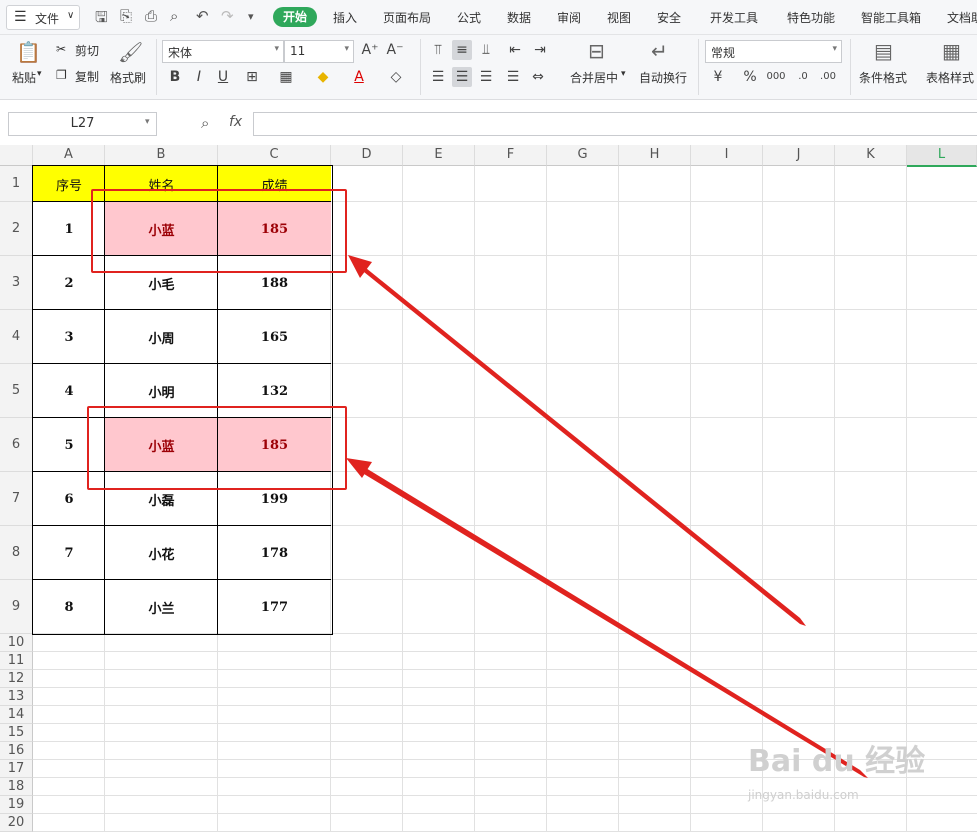 This screenshot has width=977, height=832. I want to click on watermark-brand: Bai du 经验, so click(837, 761).